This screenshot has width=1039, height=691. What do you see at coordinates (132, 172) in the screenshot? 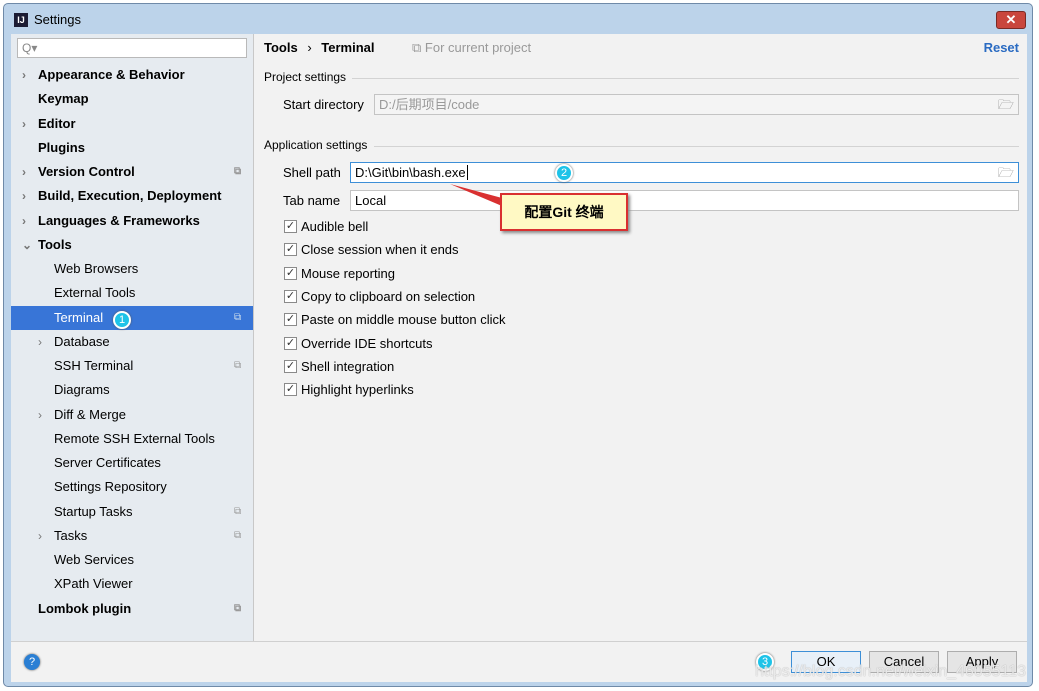
I see `sidebar-item: › Version Control ⧉` at bounding box center [132, 172].